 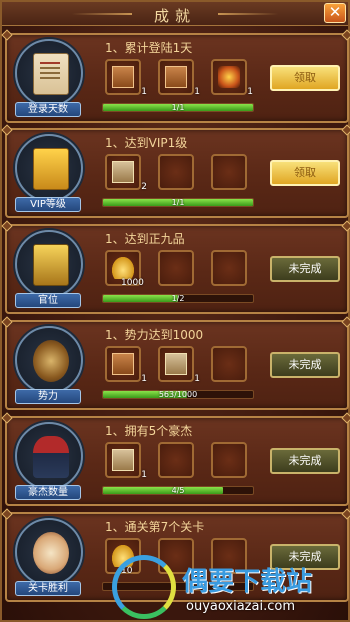 I want to click on progress-bar: 4/5, so click(x=178, y=490).